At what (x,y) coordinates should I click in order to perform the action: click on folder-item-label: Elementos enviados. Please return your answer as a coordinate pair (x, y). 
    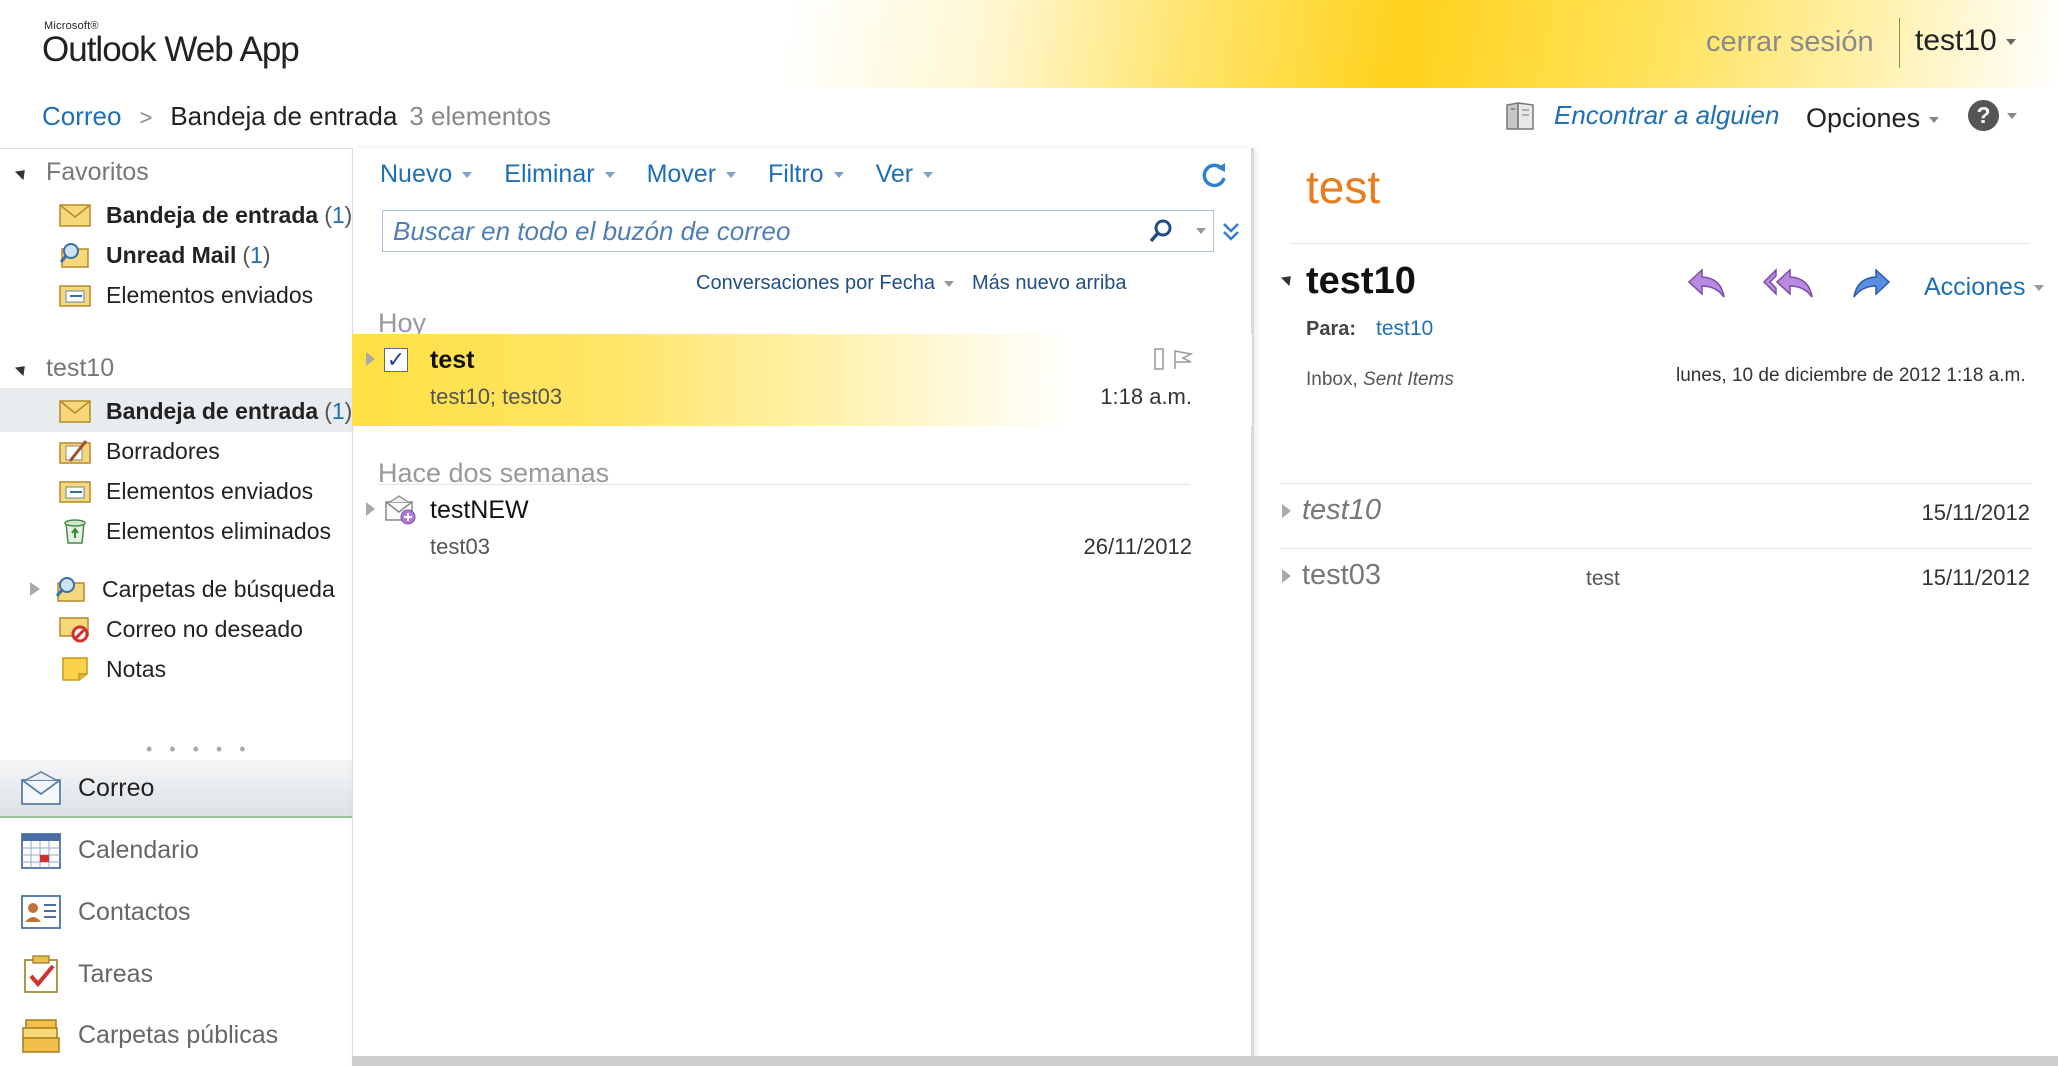
    Looking at the image, I should click on (210, 490).